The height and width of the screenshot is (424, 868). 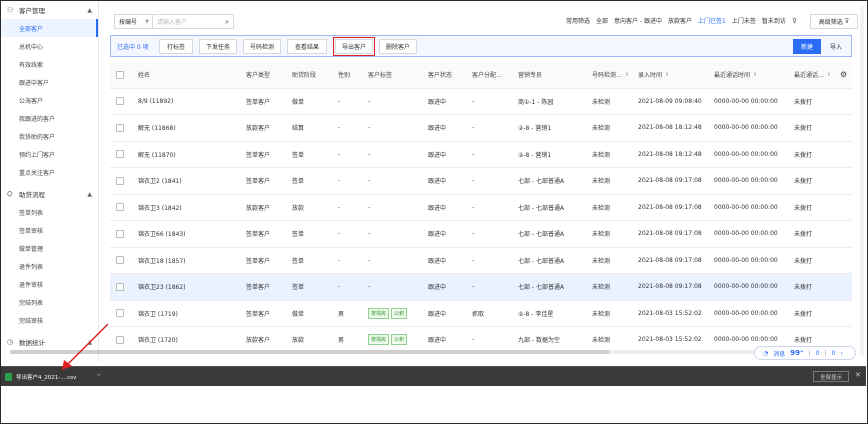 What do you see at coordinates (858, 375) in the screenshot?
I see `close-icon: ✕` at bounding box center [858, 375].